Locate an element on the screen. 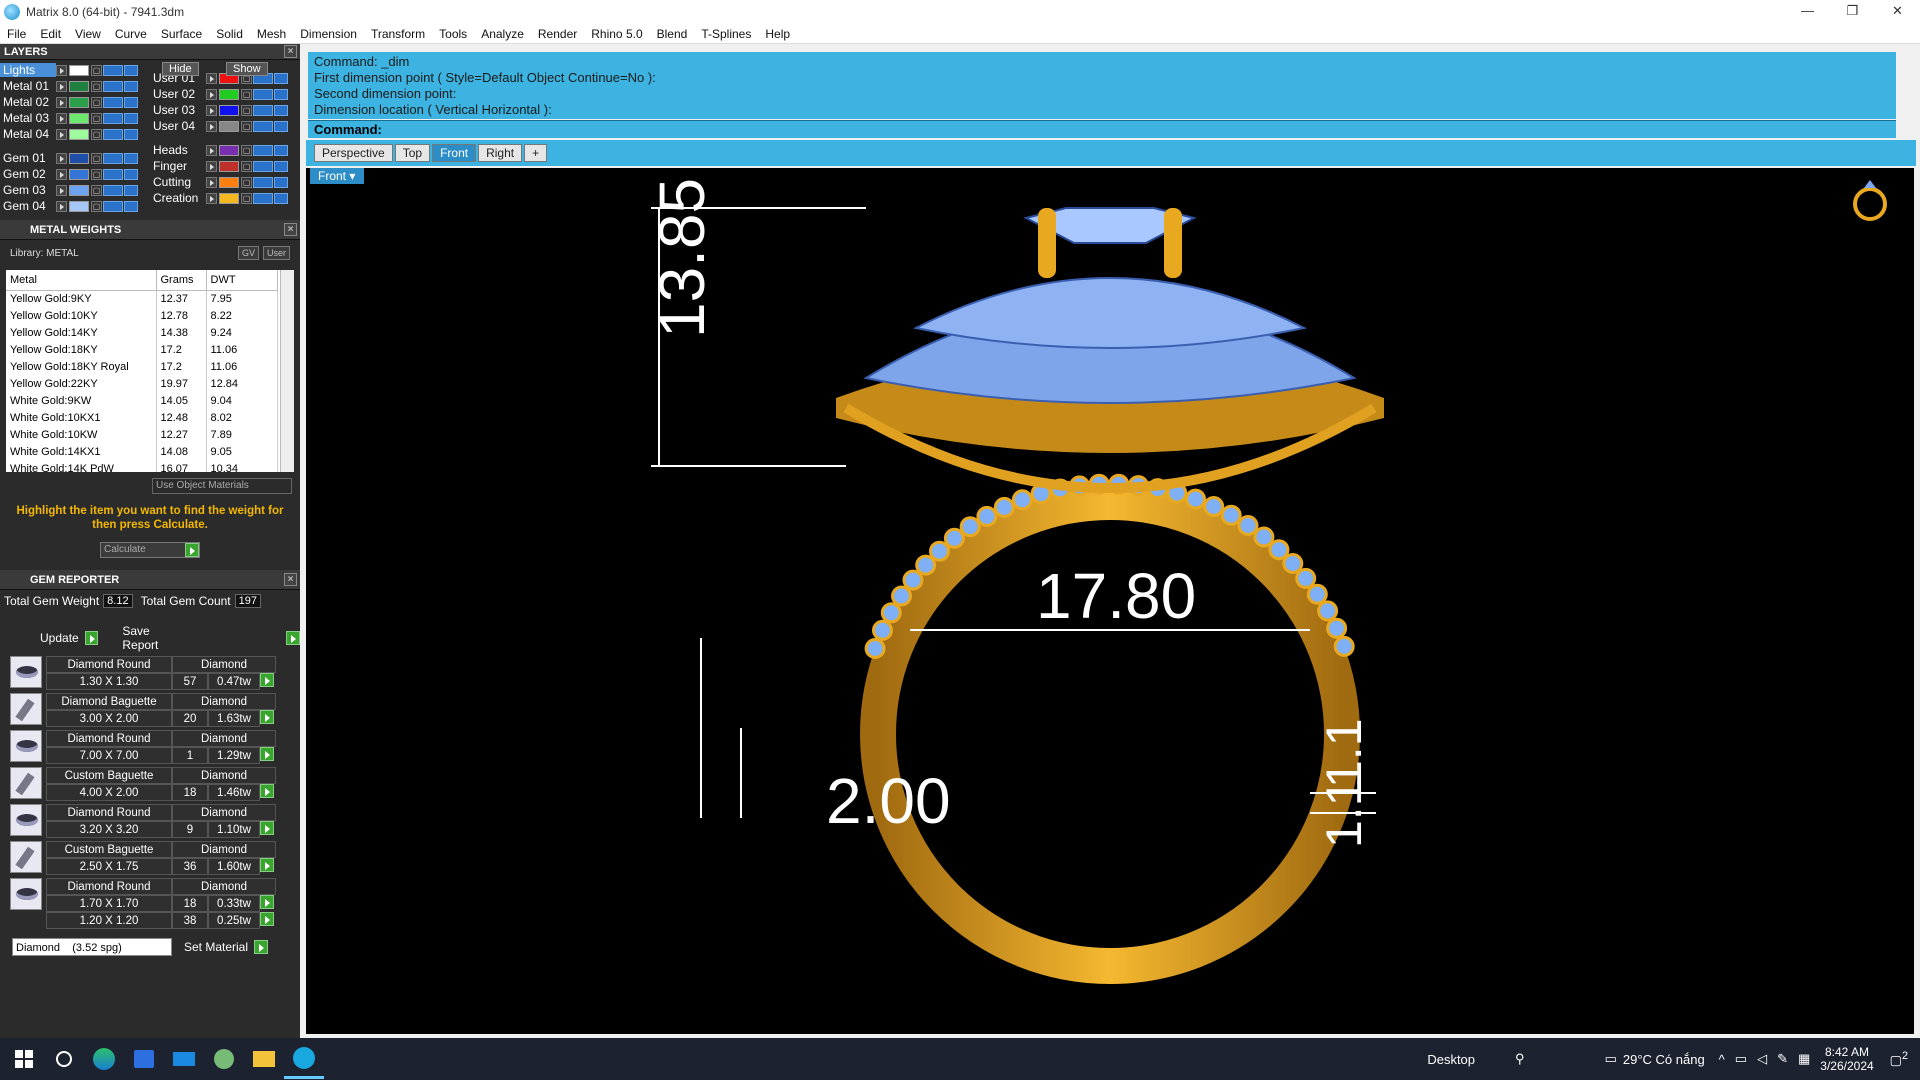 The width and height of the screenshot is (1920, 1080). layer-row: Gem 04 ▢ is located at coordinates (75, 206).